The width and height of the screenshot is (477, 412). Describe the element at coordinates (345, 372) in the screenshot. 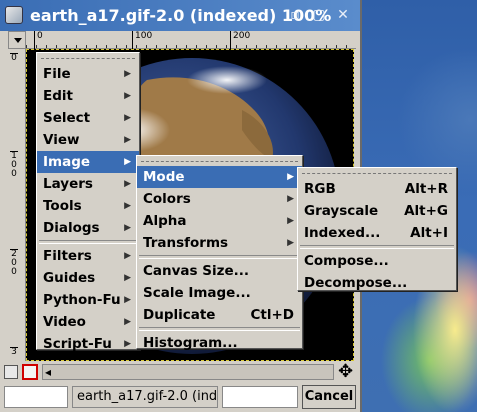

I see `navigate-icon: ✥` at that location.